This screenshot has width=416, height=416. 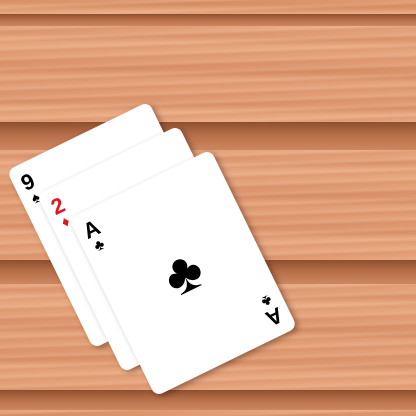 I want to click on card-index-top: 2 ♦, so click(x=61, y=212).